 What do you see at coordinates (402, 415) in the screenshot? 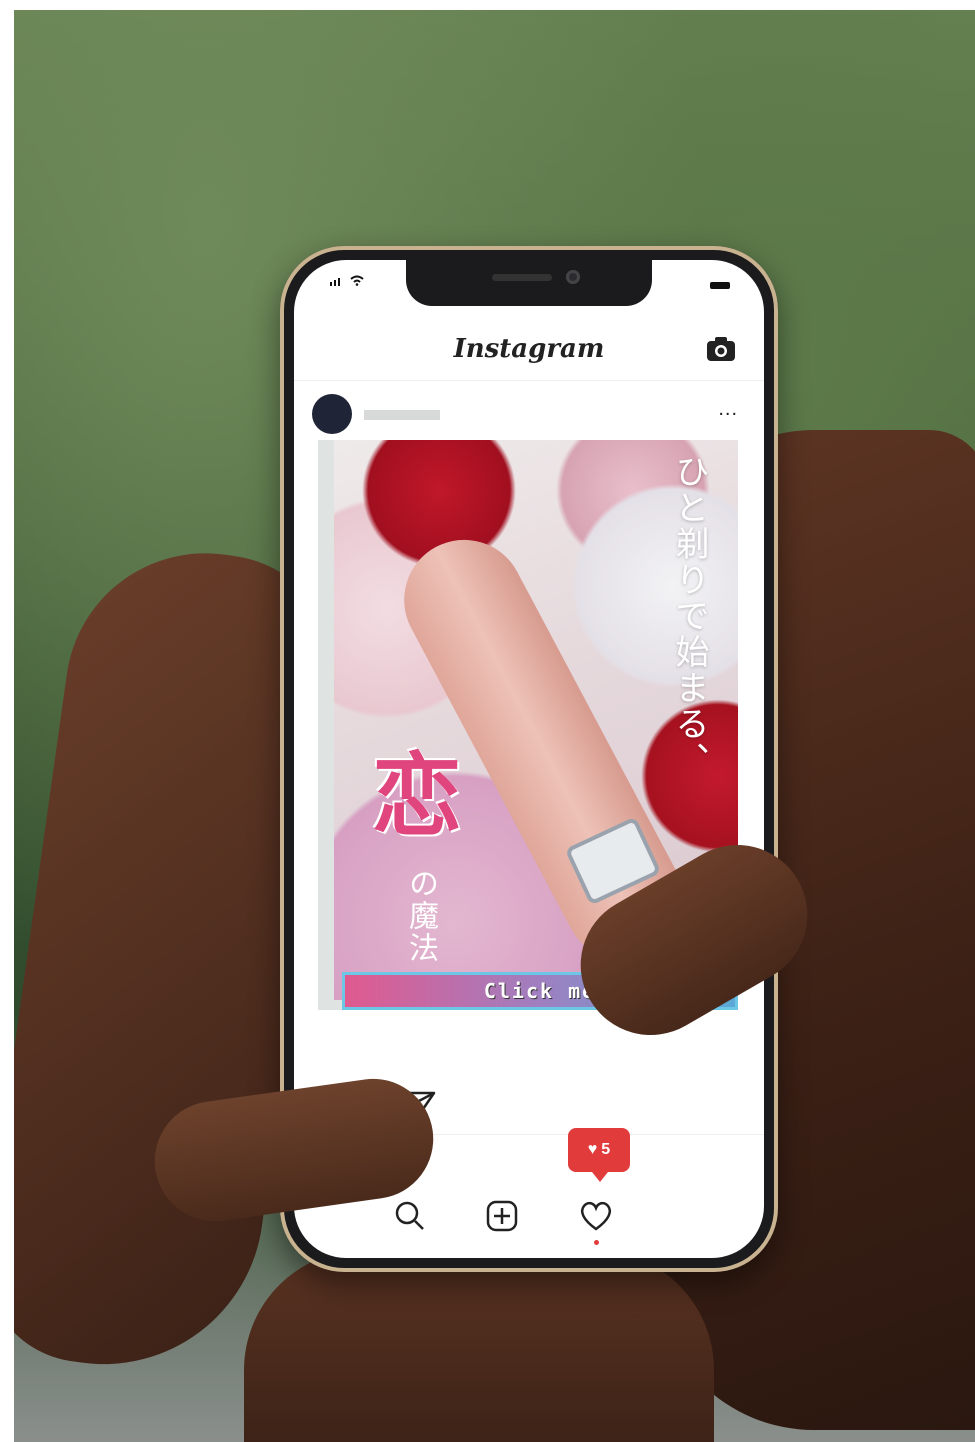
I see `username-placeholder` at bounding box center [402, 415].